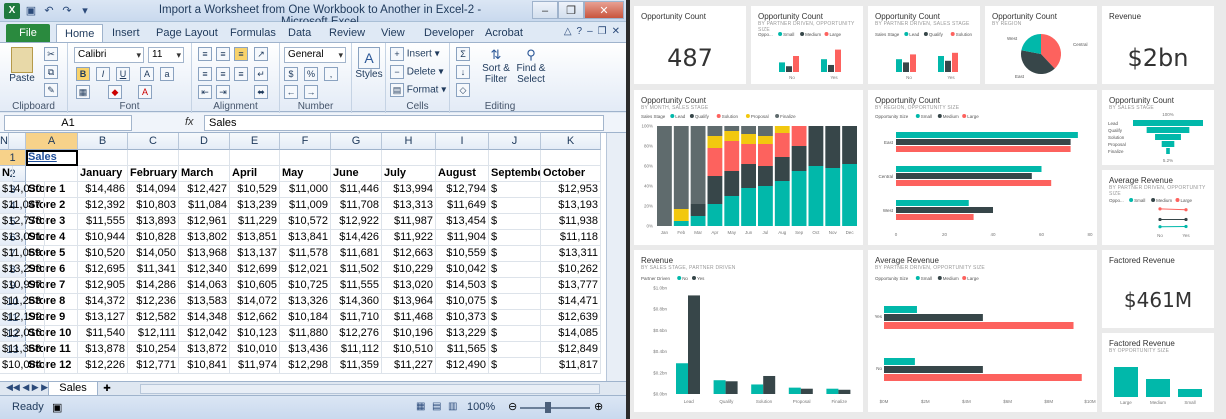  Describe the element at coordinates (409, 334) in the screenshot. I see `table-cell: $10,196` at that location.